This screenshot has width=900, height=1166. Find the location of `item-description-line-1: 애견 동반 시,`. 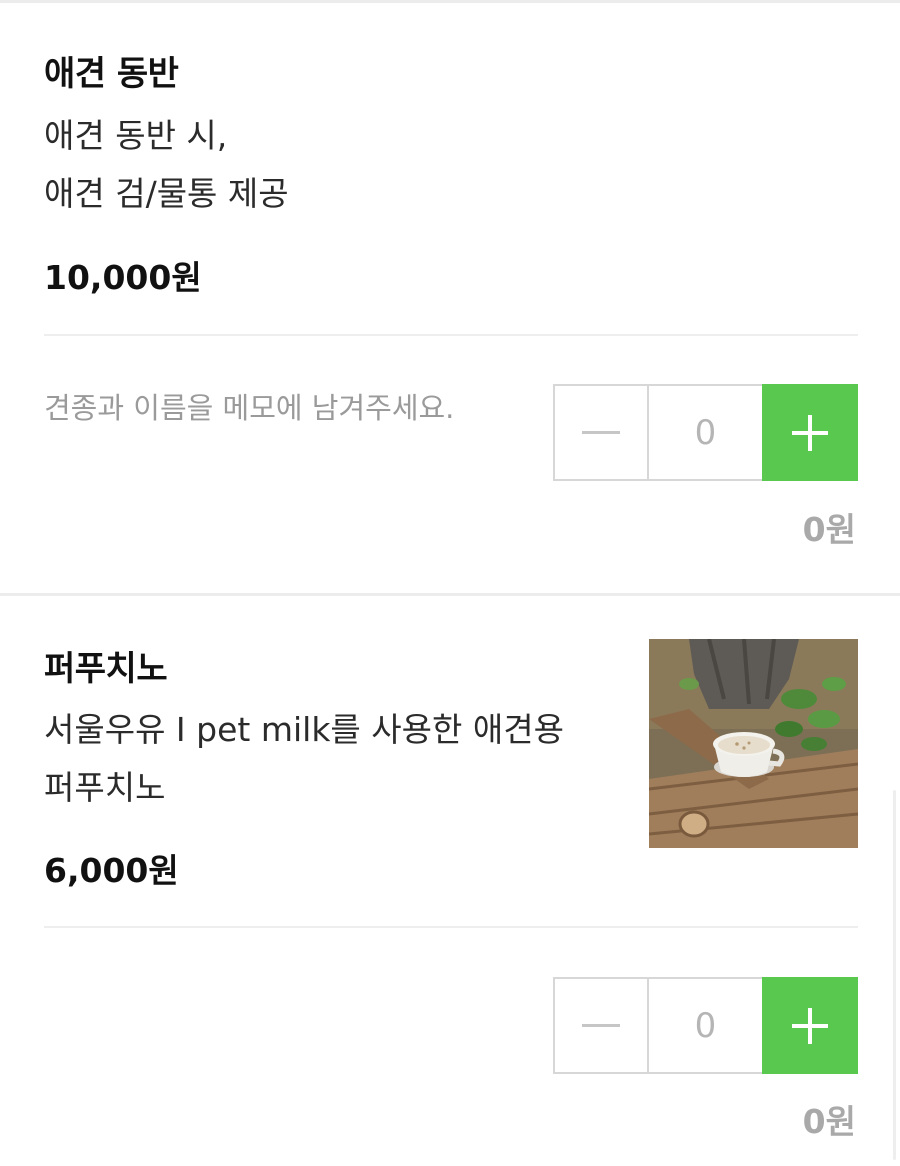

item-description-line-1: 애견 동반 시, is located at coordinates (136, 135).